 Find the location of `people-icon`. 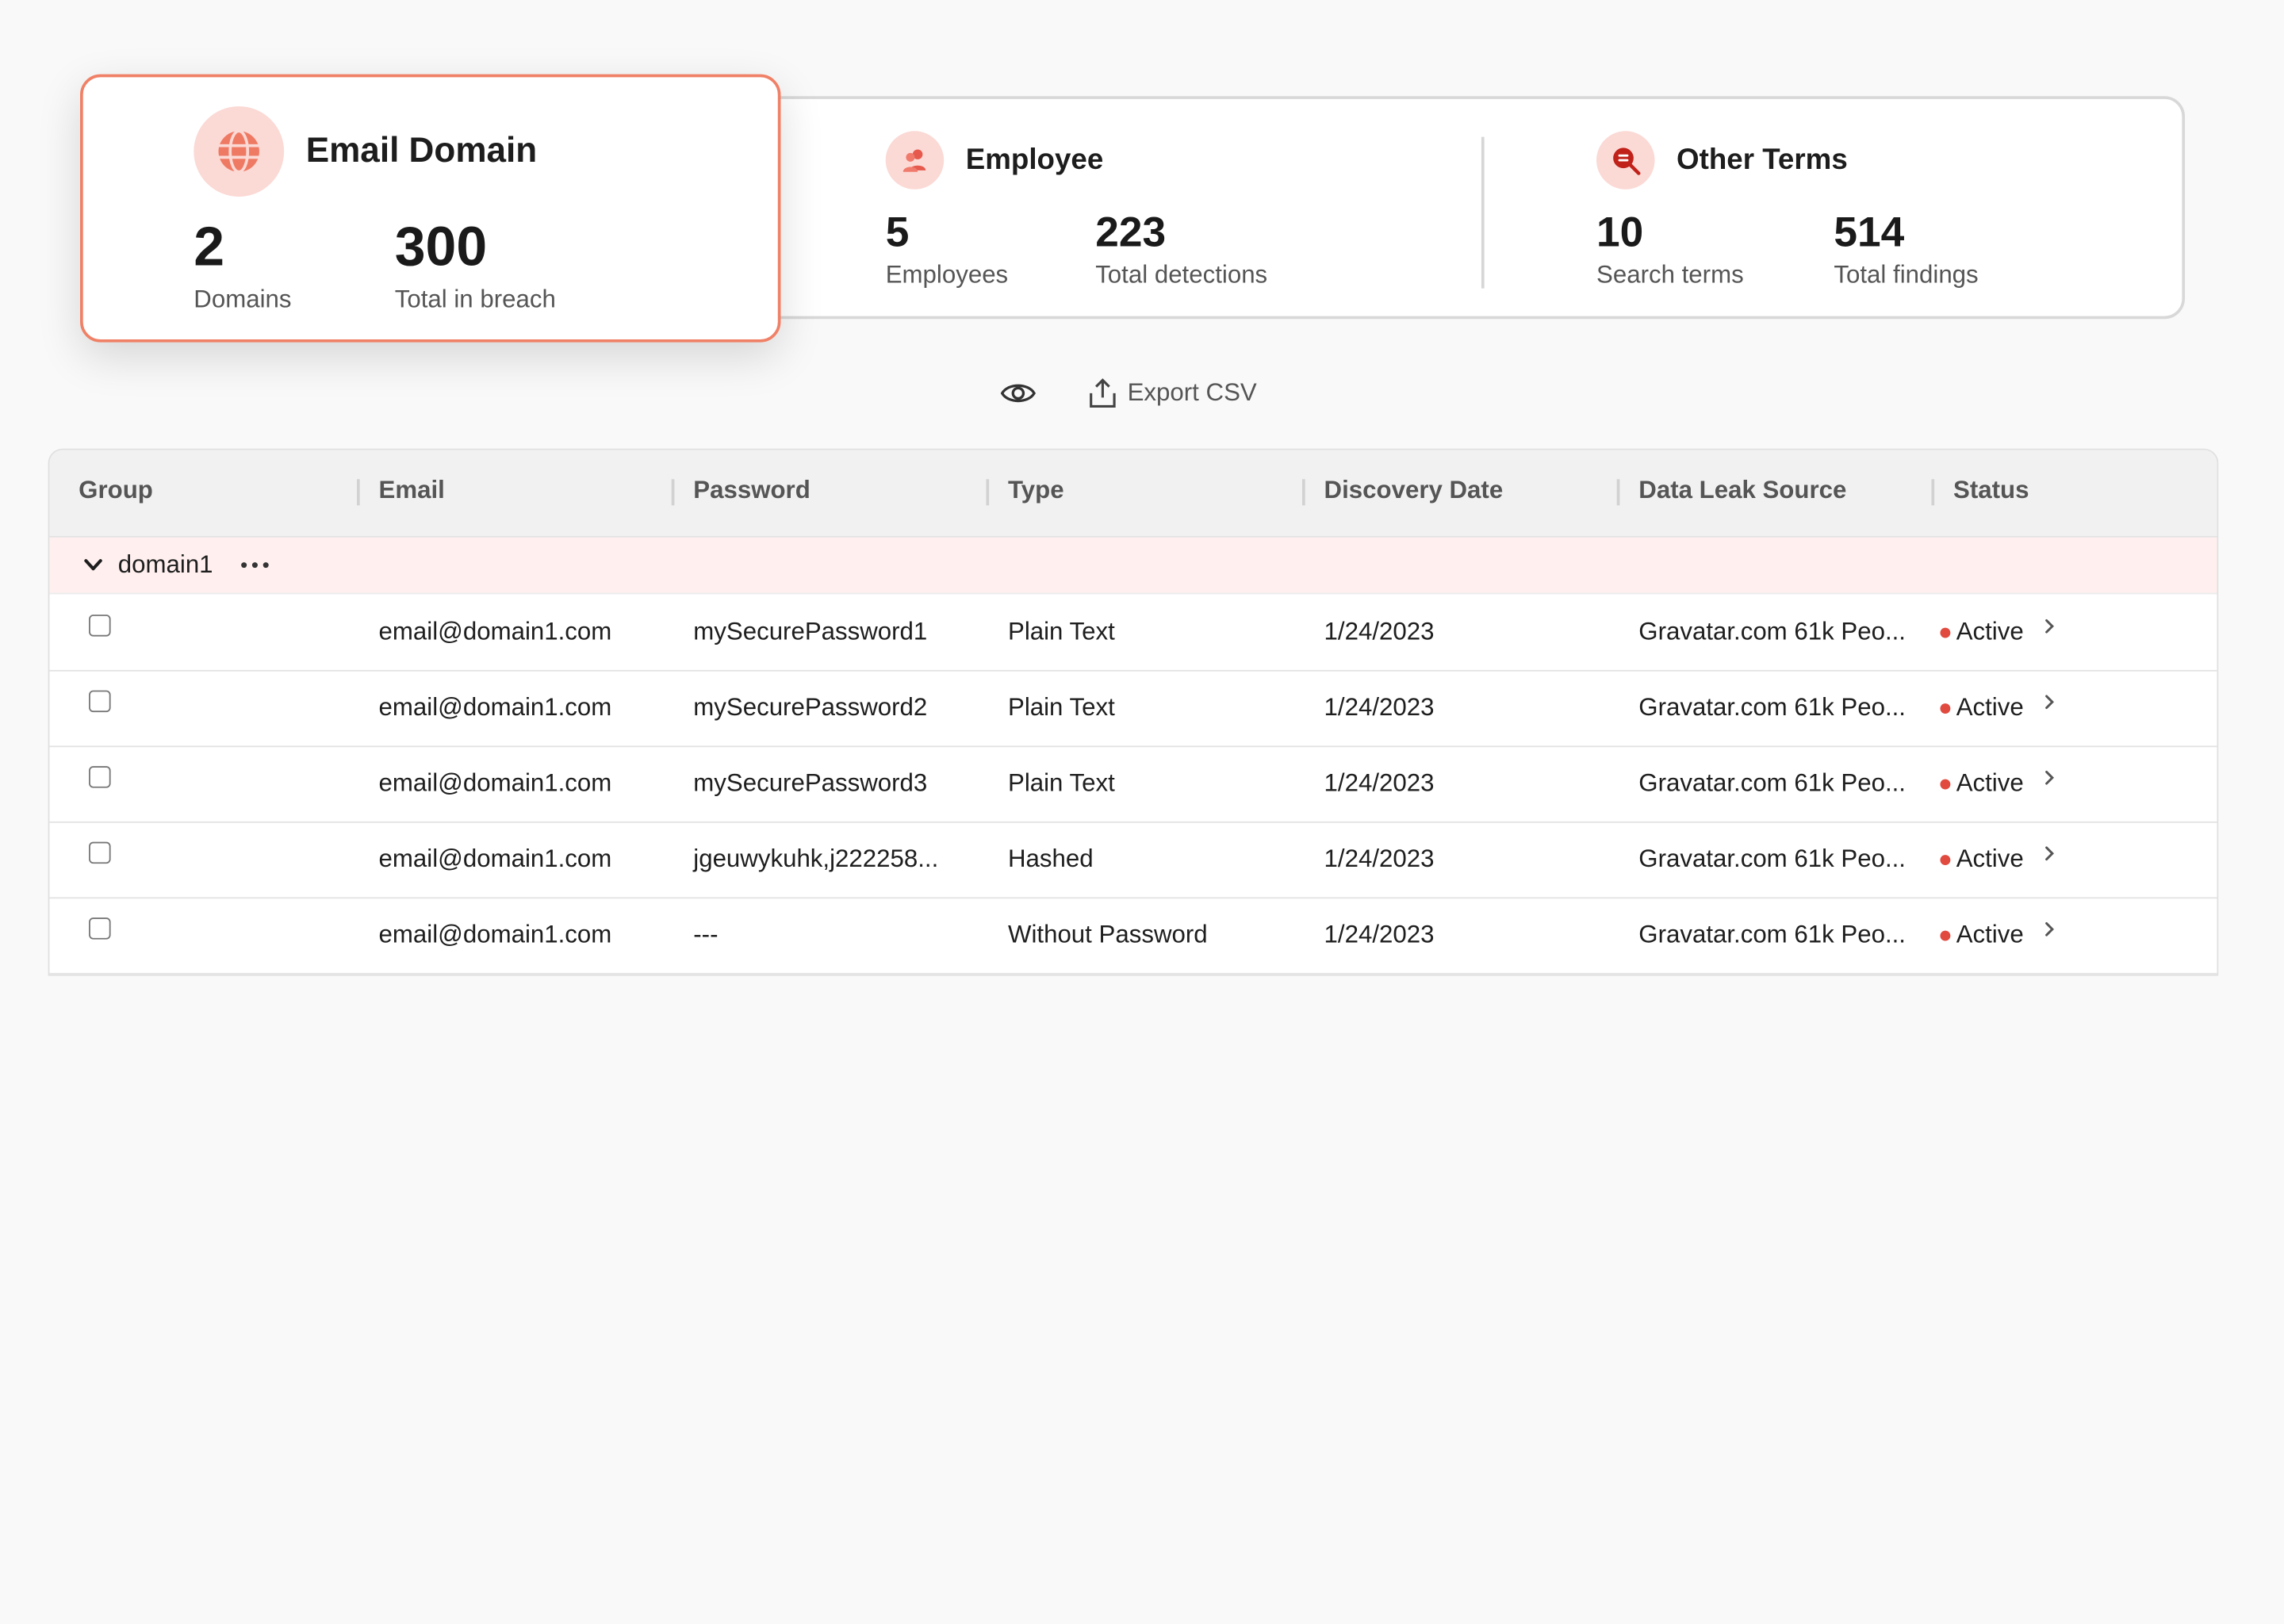

people-icon is located at coordinates (915, 160).